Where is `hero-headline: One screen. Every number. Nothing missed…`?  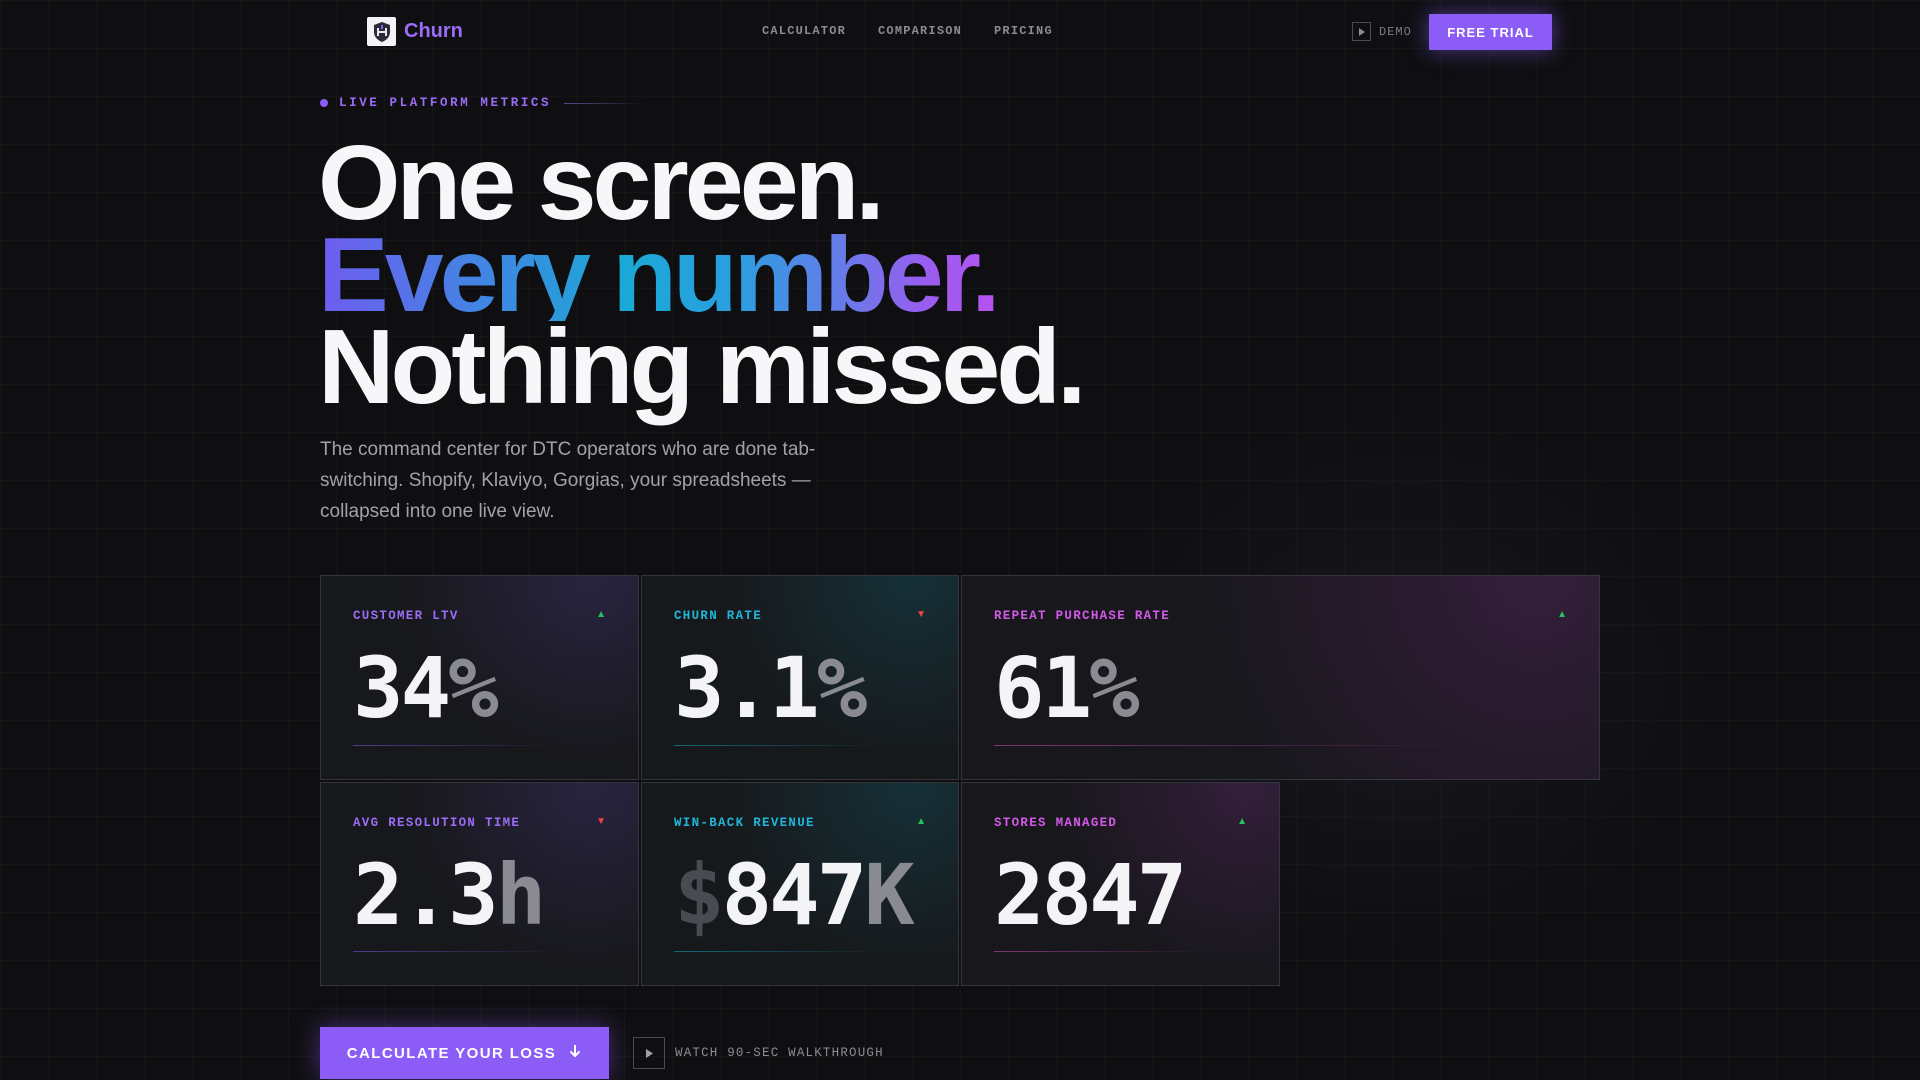
hero-headline: One screen. Every number. Nothing missed… is located at coordinates (702, 278).